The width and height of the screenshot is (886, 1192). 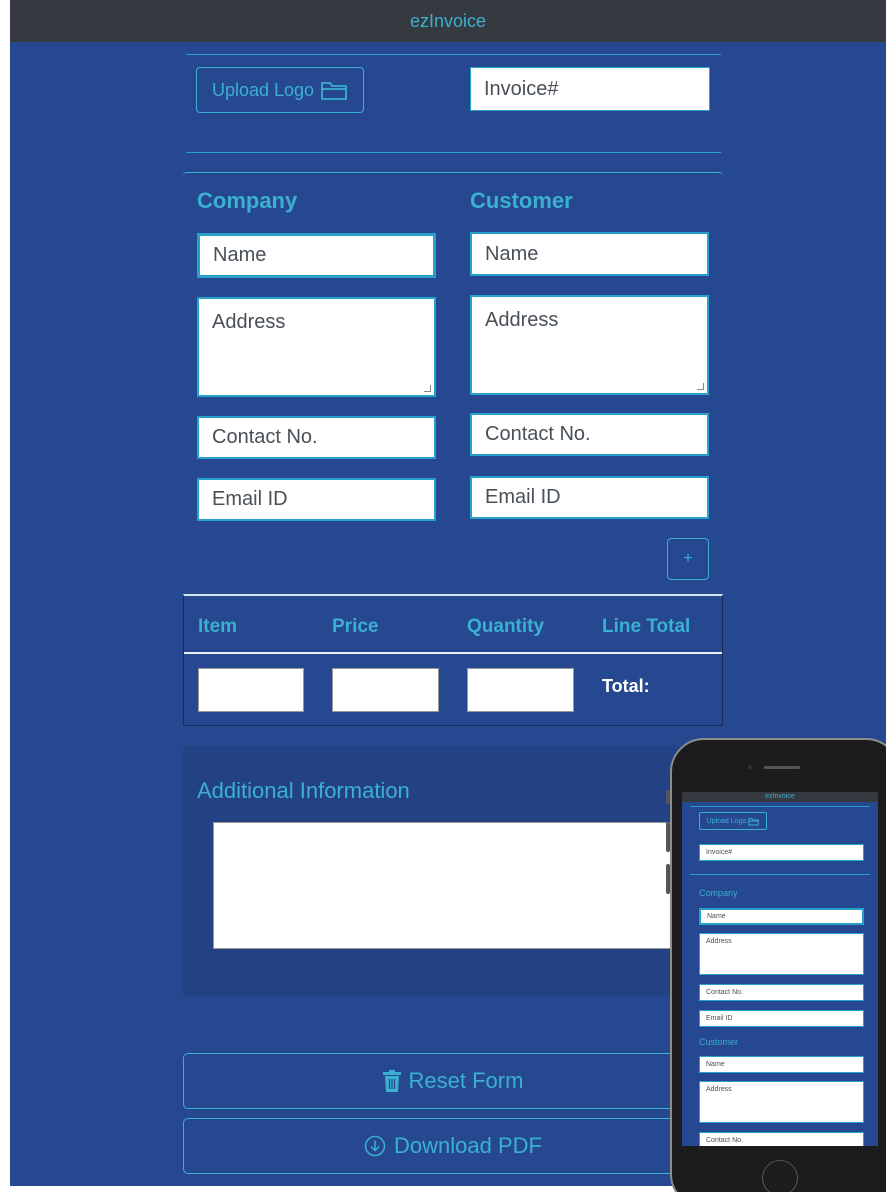 I want to click on item-input, so click(x=251, y=690).